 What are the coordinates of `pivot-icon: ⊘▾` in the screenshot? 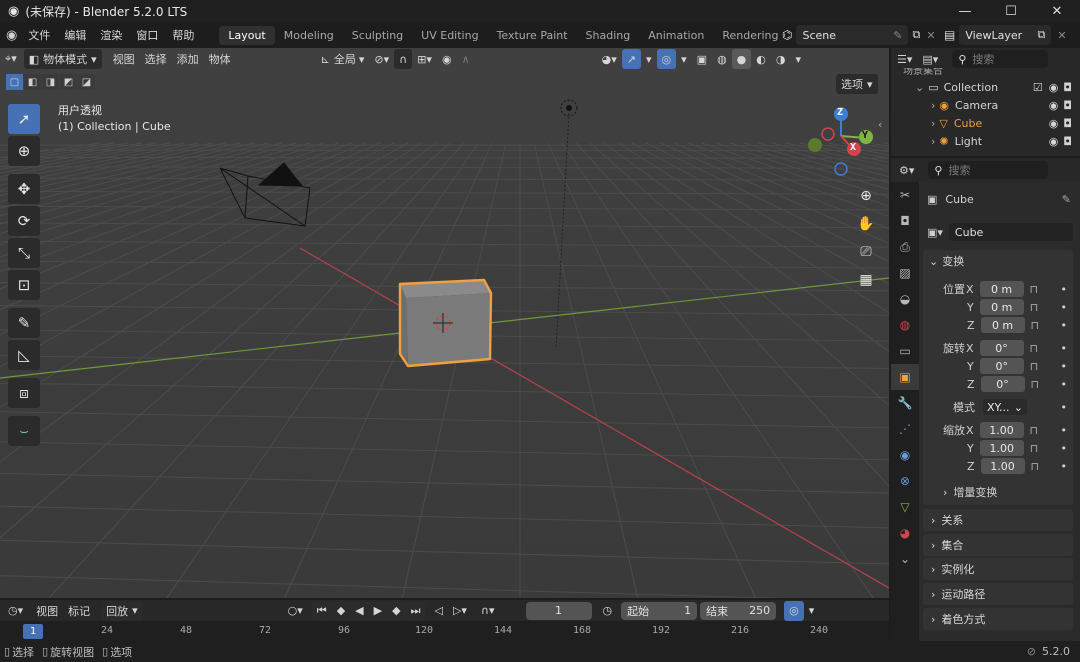 It's located at (381, 59).